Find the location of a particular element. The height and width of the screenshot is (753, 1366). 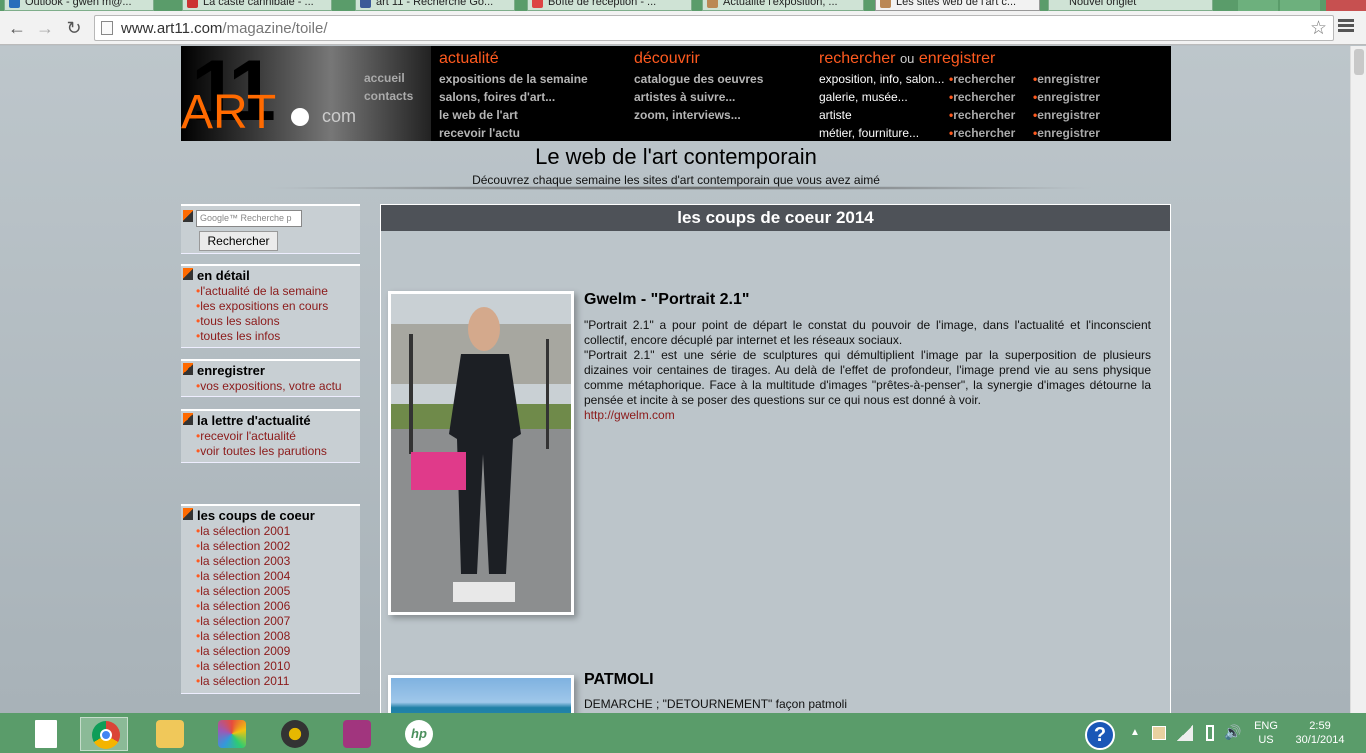

sidebar-link: la sélection 2003 is located at coordinates (270, 561).